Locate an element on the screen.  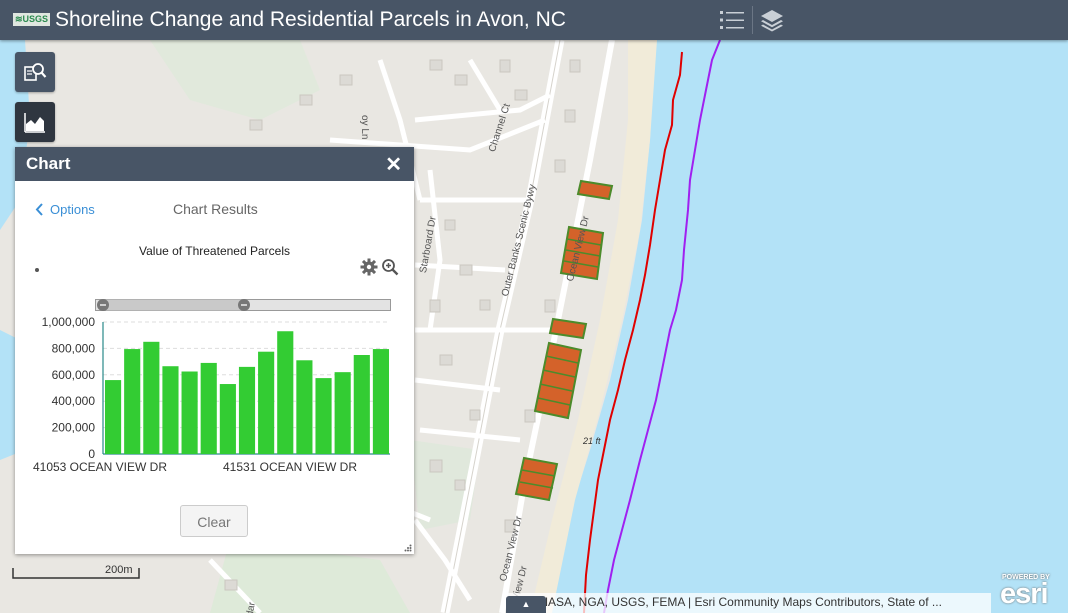
layers-icon is located at coordinates (772, 21).